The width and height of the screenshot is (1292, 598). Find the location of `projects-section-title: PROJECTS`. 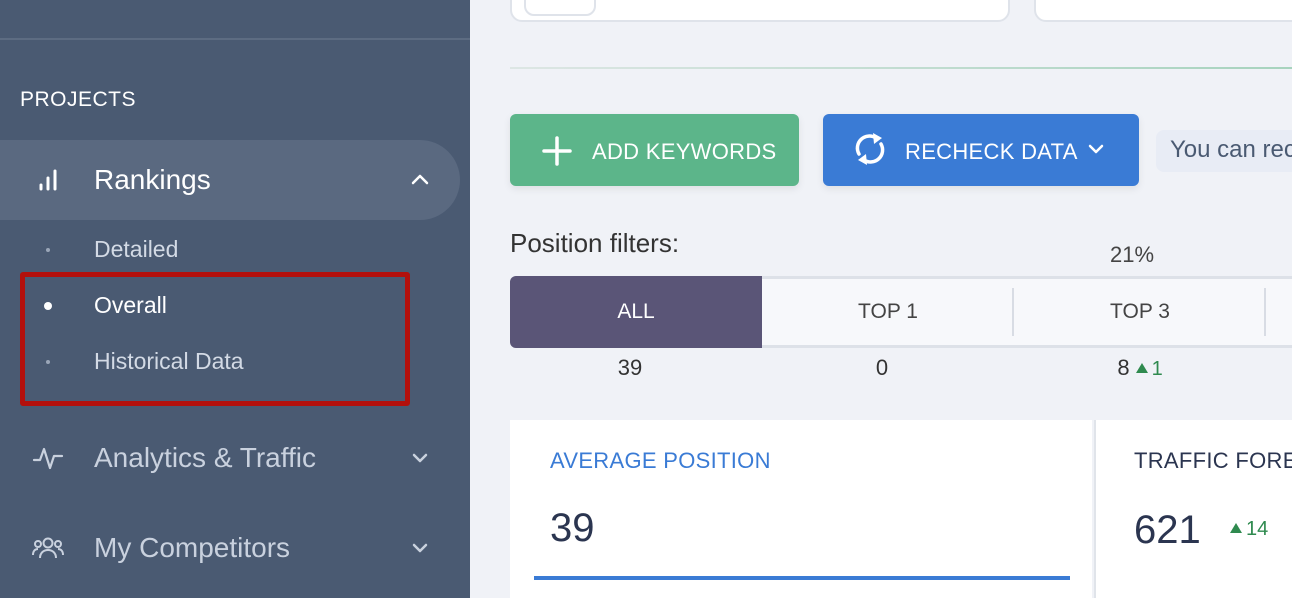

projects-section-title: PROJECTS is located at coordinates (78, 99).